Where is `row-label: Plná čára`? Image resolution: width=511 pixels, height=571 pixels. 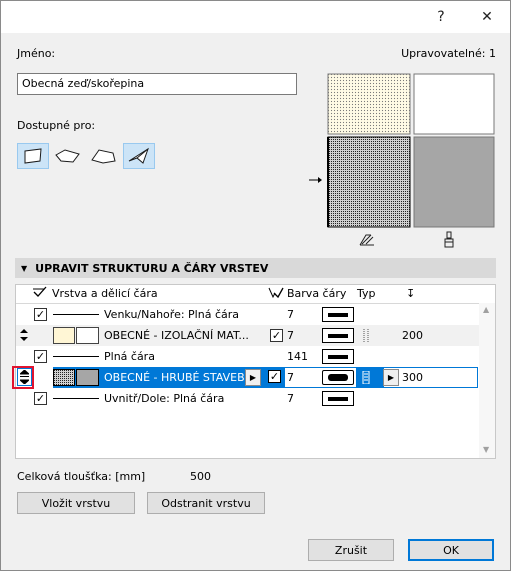 row-label: Plná čára is located at coordinates (129, 356).